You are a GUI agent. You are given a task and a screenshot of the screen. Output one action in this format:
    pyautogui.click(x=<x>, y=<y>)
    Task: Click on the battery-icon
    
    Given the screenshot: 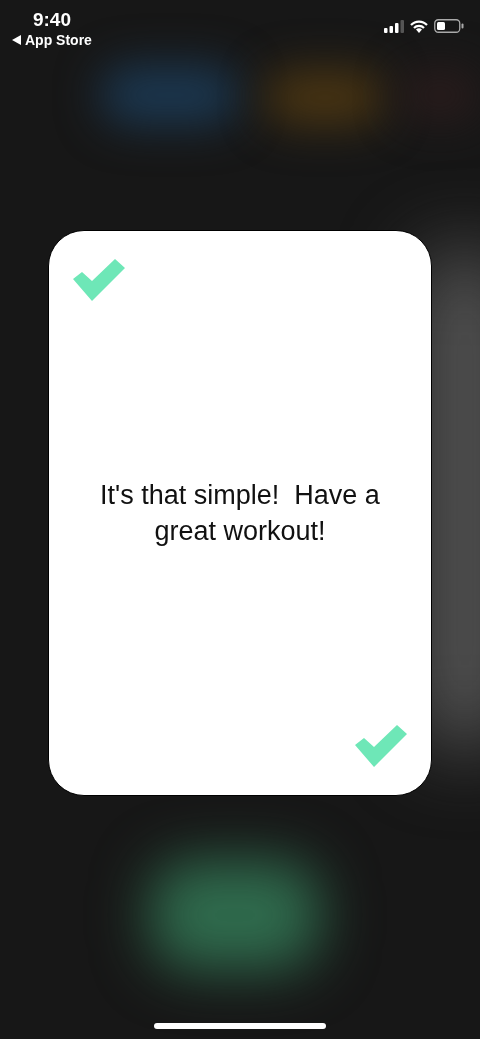 What is the action you would take?
    pyautogui.click(x=449, y=26)
    